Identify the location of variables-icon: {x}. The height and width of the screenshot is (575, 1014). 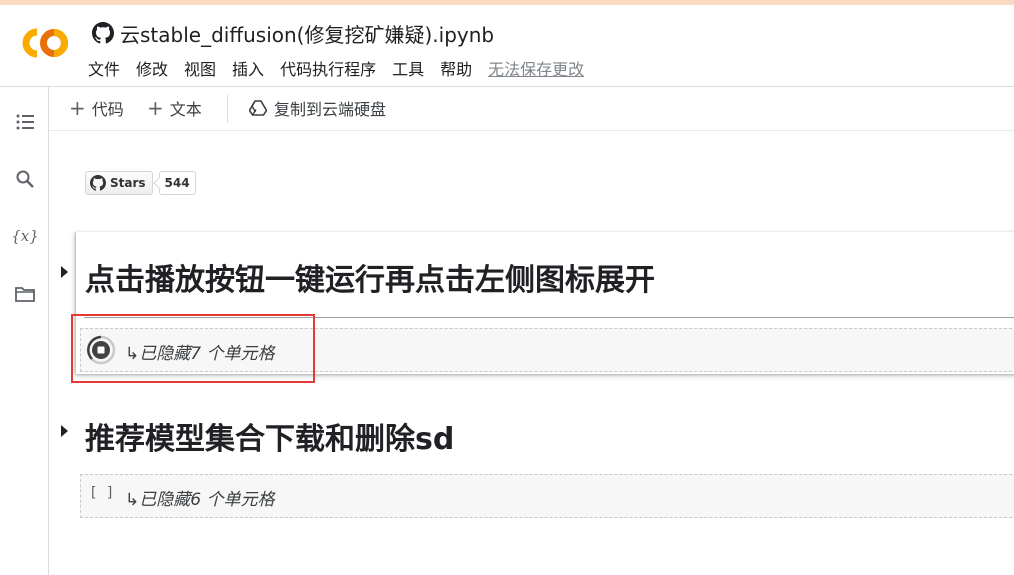
(25, 236).